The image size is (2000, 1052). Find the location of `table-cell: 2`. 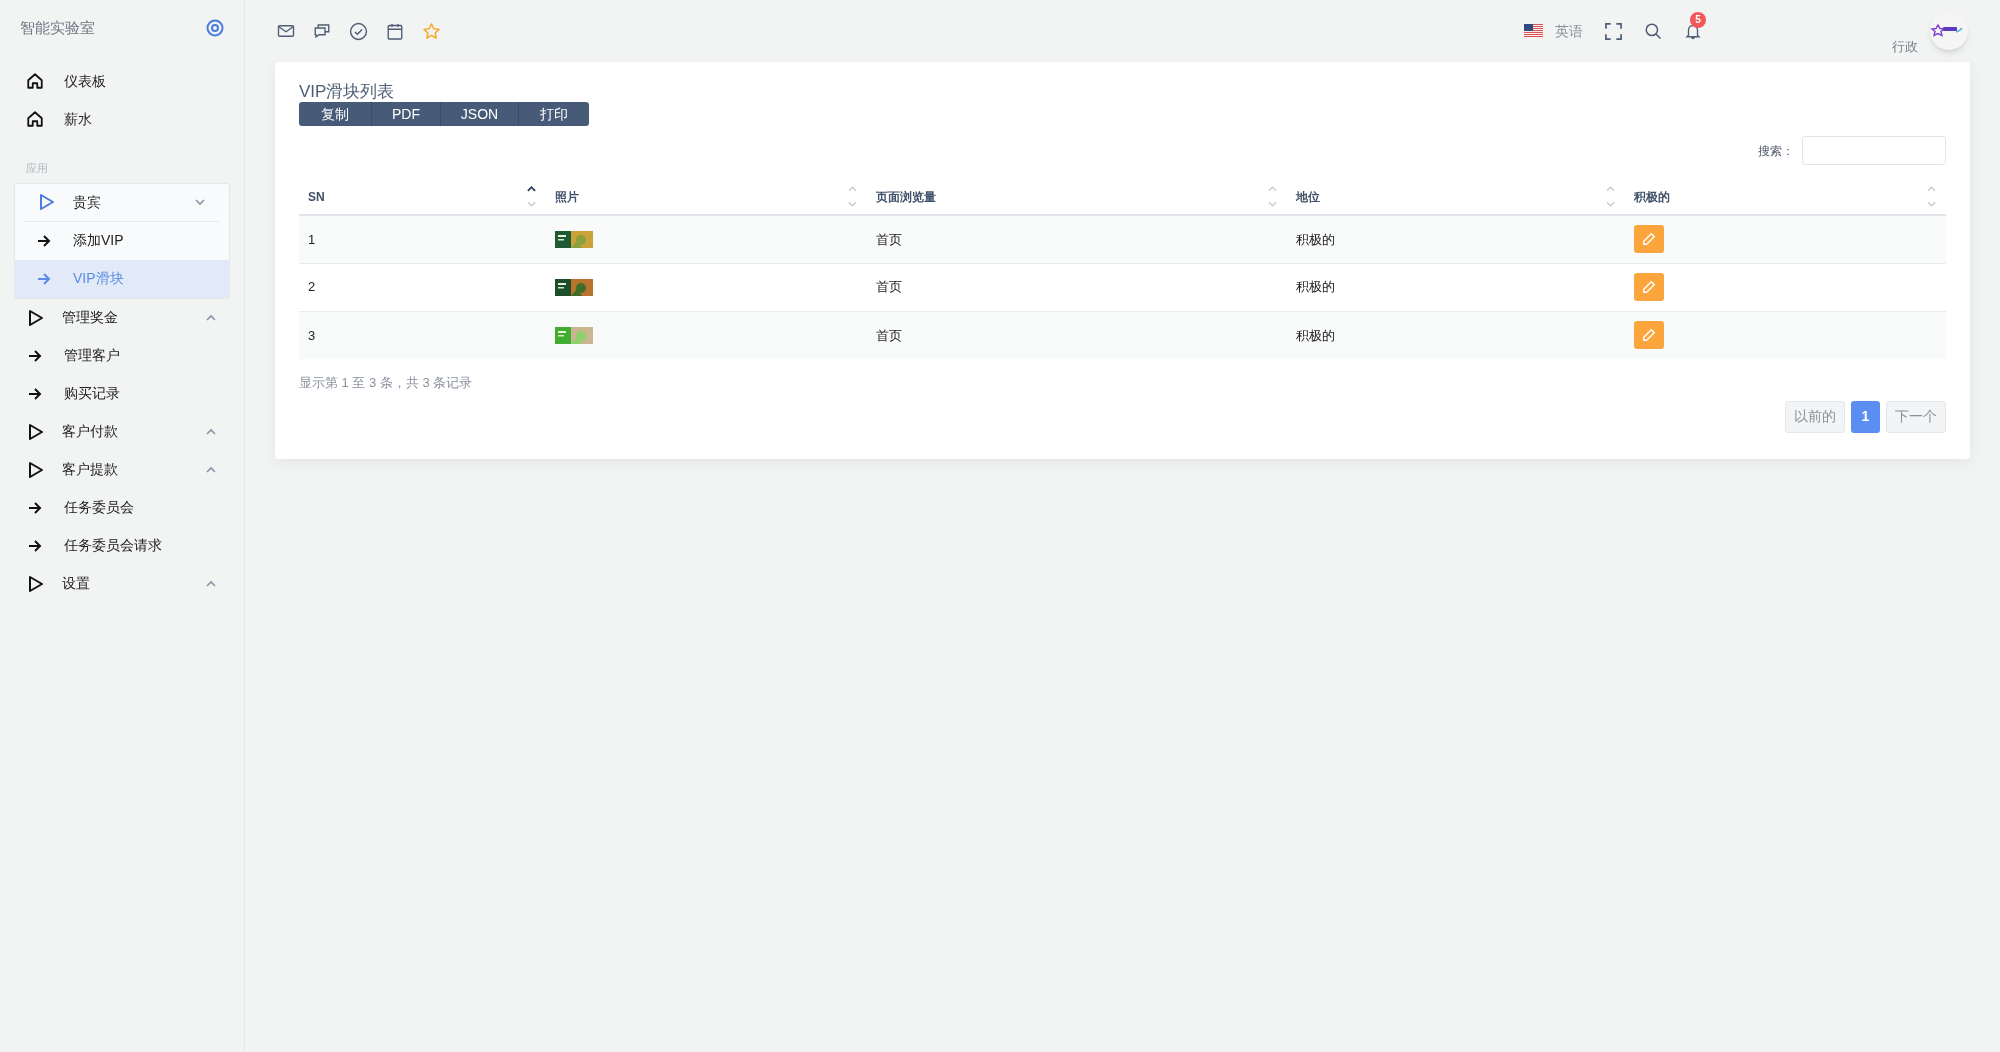

table-cell: 2 is located at coordinates (423, 287).